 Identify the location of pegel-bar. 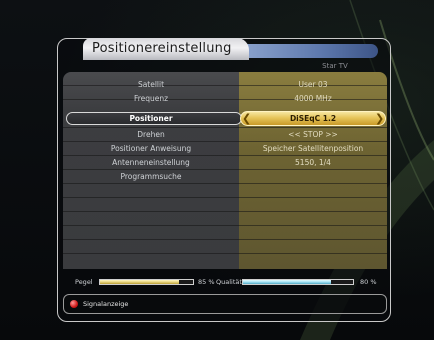
(146, 282).